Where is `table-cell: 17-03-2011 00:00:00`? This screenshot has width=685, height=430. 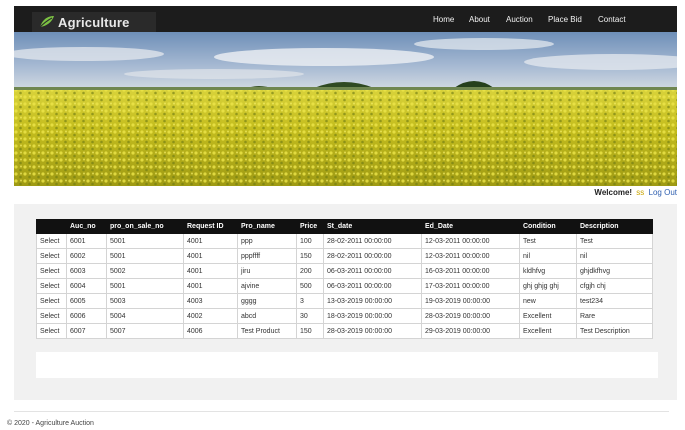
table-cell: 17-03-2011 00:00:00 is located at coordinates (470, 286).